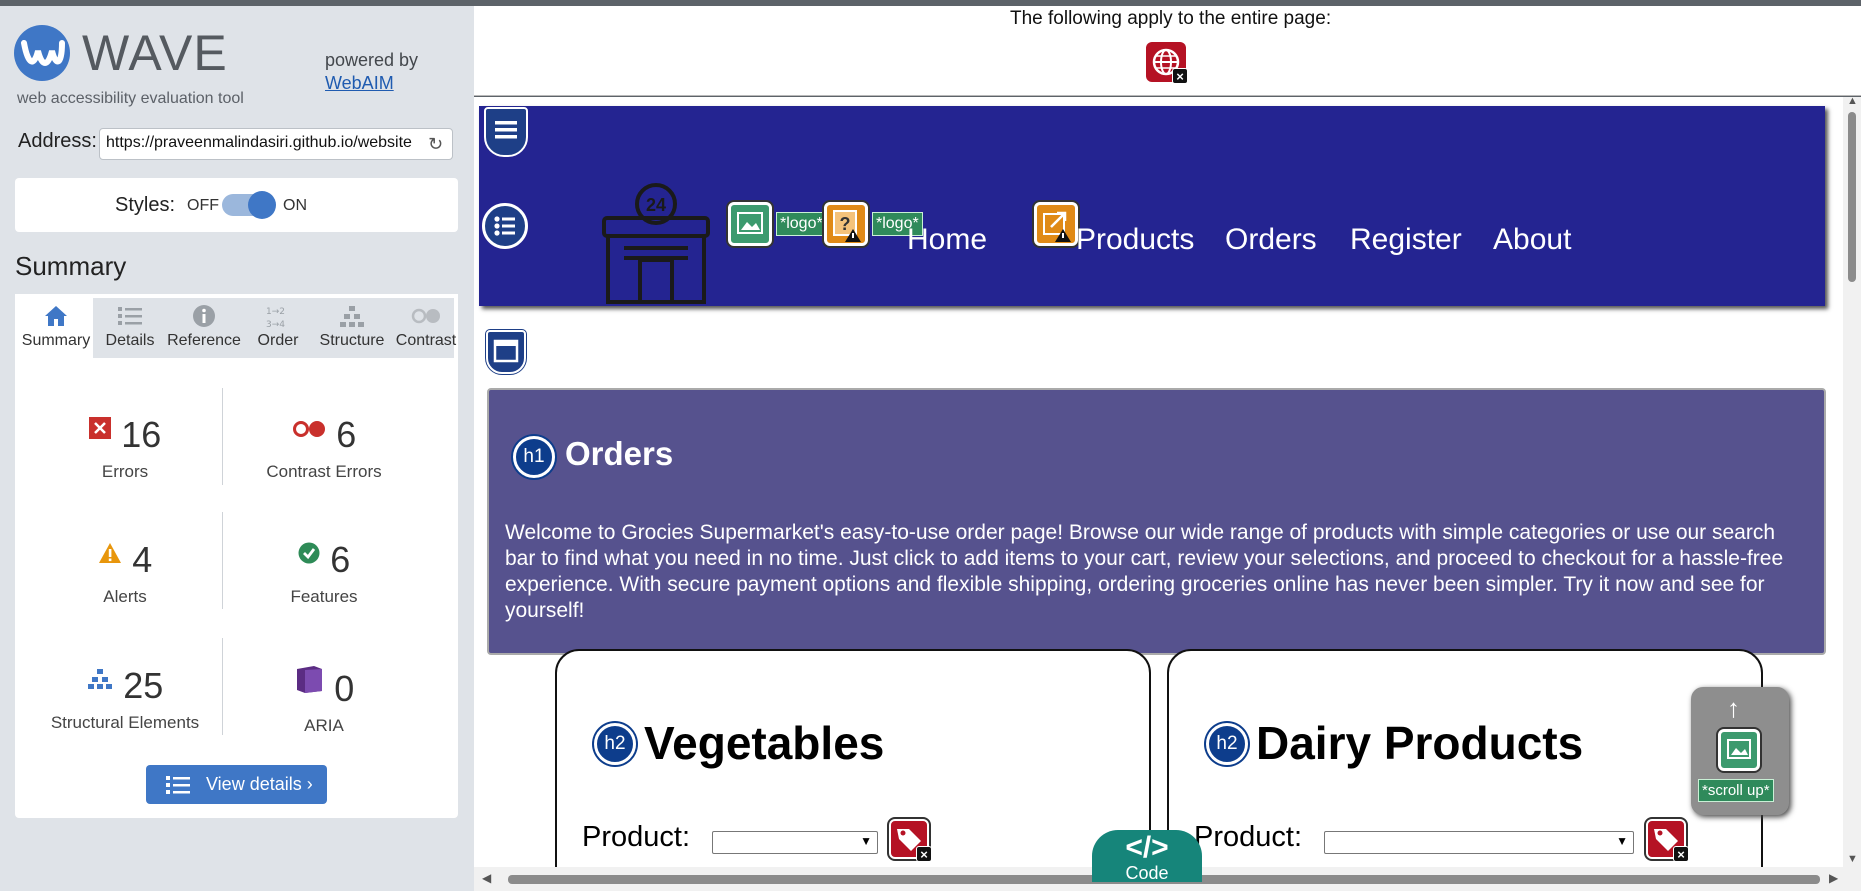  What do you see at coordinates (359, 83) in the screenshot?
I see `webaim-link: WebAIM` at bounding box center [359, 83].